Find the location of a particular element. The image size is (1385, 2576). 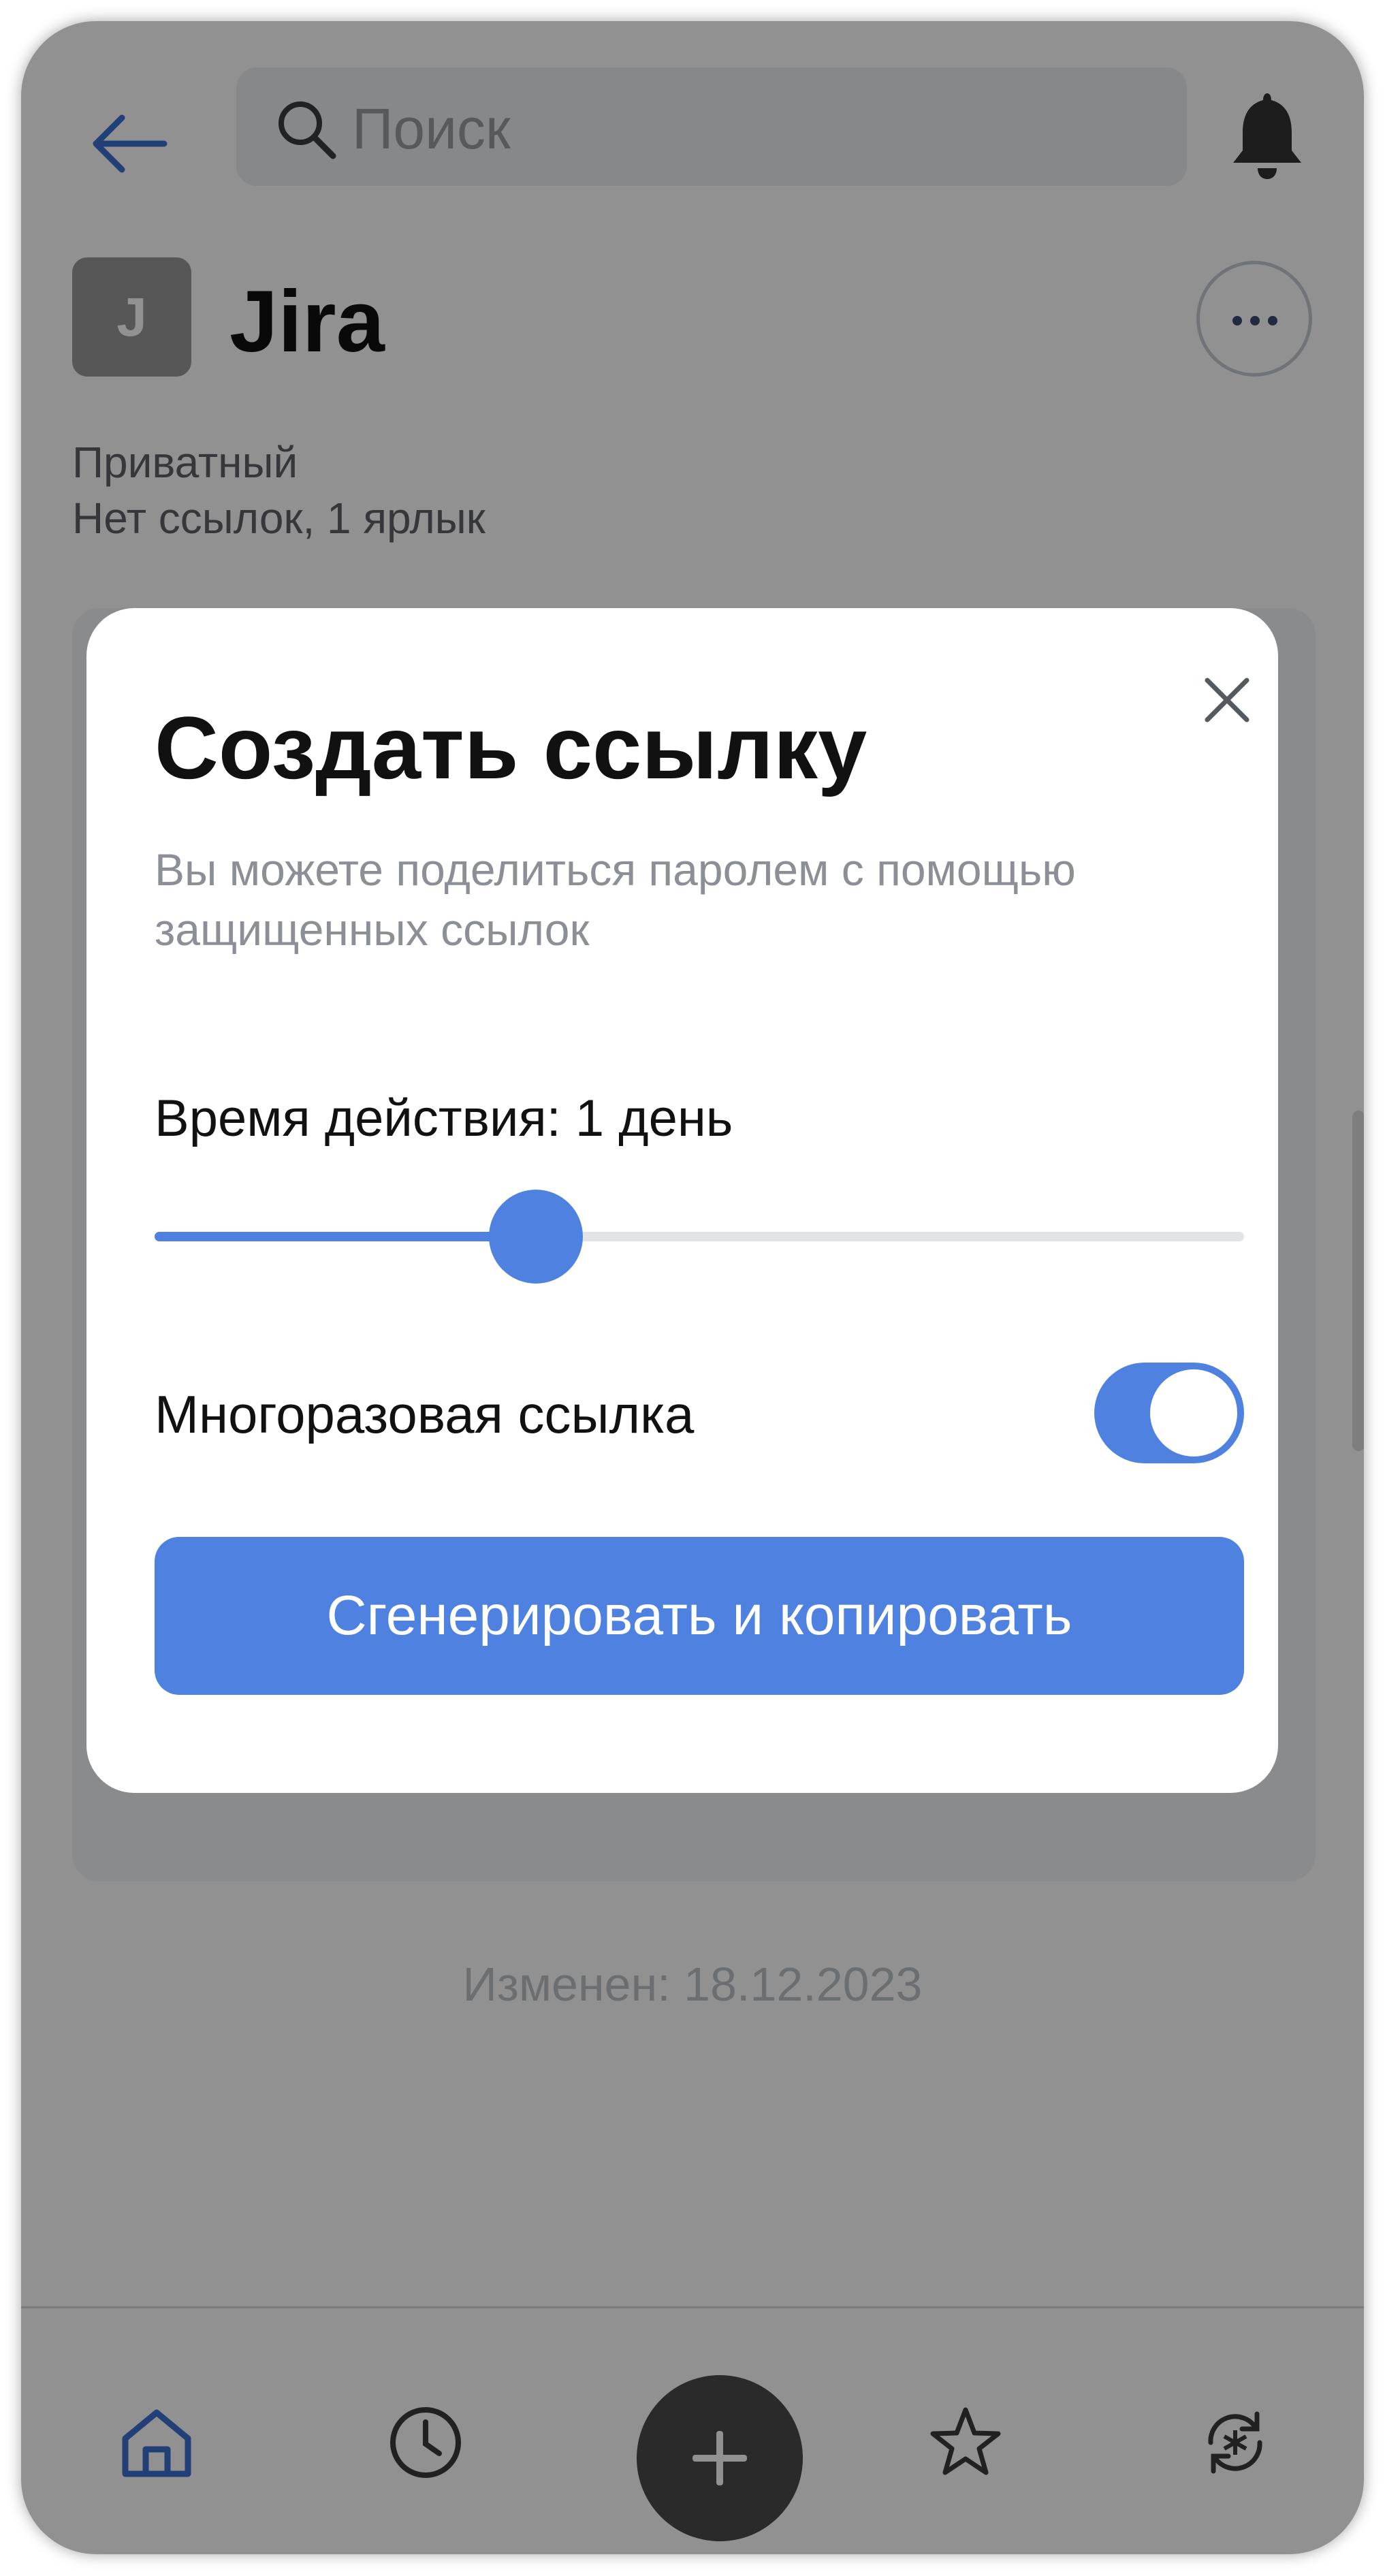

dialog-title: Создать ссылку is located at coordinates (511, 748).